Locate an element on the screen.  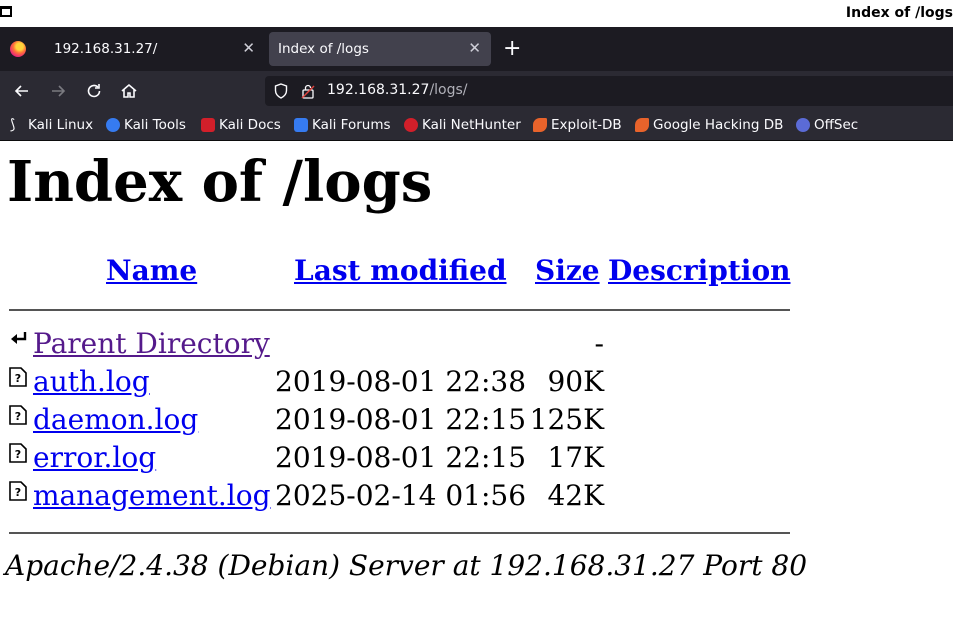
column-header-description: Description is located at coordinates (699, 270).